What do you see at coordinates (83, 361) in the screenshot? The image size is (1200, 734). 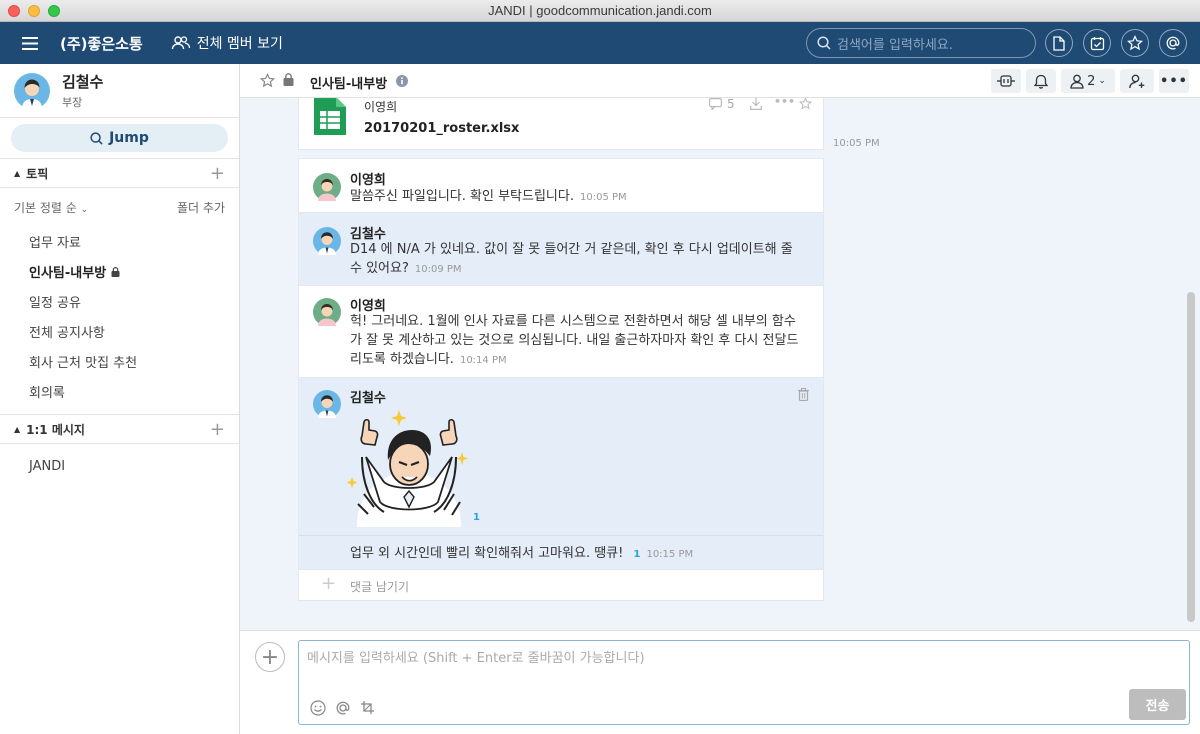 I see `topic-item: 회사 근처 맛집 추천` at bounding box center [83, 361].